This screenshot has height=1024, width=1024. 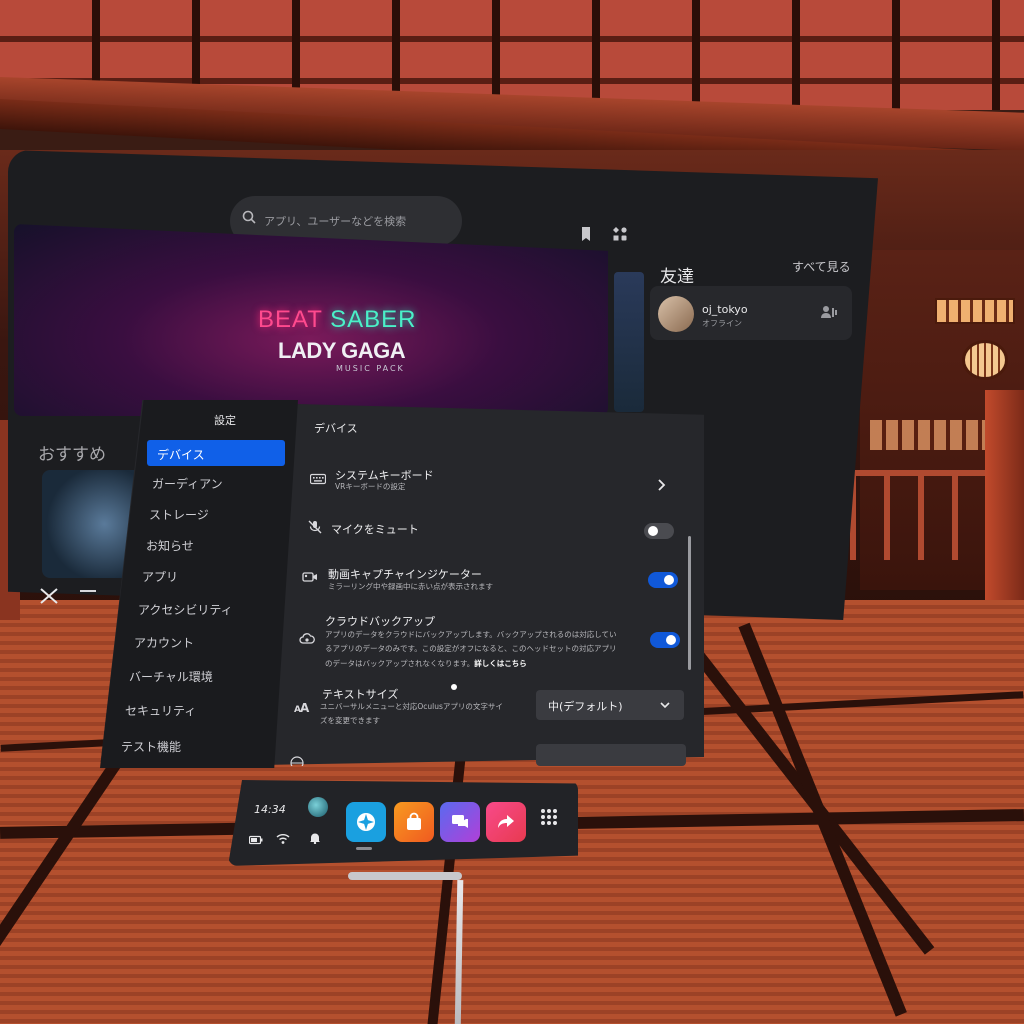 I want to click on store-app-button, so click(x=414, y=822).